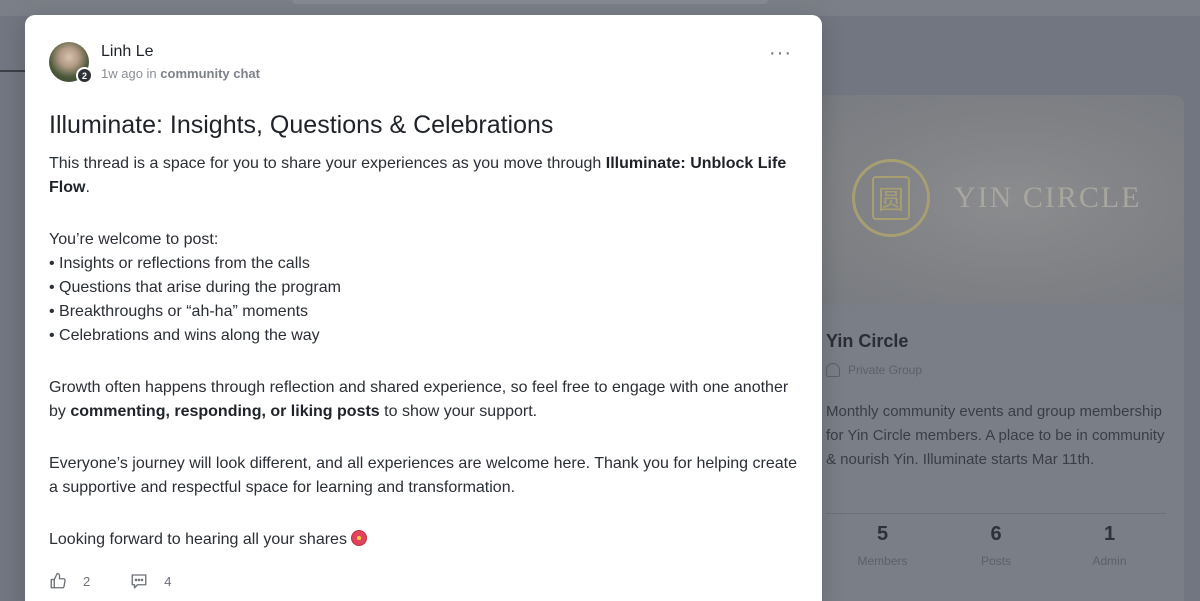 The image size is (1200, 601). Describe the element at coordinates (882, 545) in the screenshot. I see `group-stat-members: 5 Members` at that location.